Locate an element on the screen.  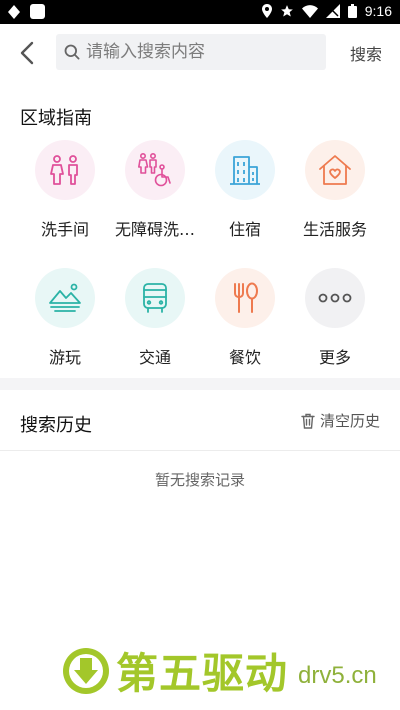
search-input is located at coordinates (196, 52).